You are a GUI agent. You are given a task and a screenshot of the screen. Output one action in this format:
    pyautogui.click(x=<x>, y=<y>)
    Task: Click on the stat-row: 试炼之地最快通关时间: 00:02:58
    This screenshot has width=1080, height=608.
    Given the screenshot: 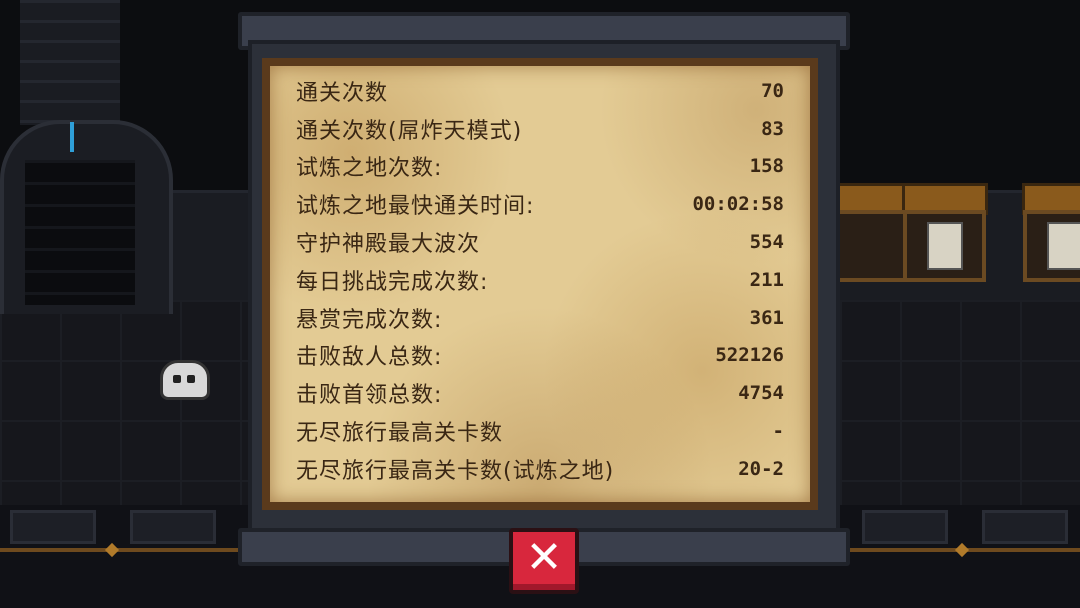 What is the action you would take?
    pyautogui.click(x=540, y=204)
    